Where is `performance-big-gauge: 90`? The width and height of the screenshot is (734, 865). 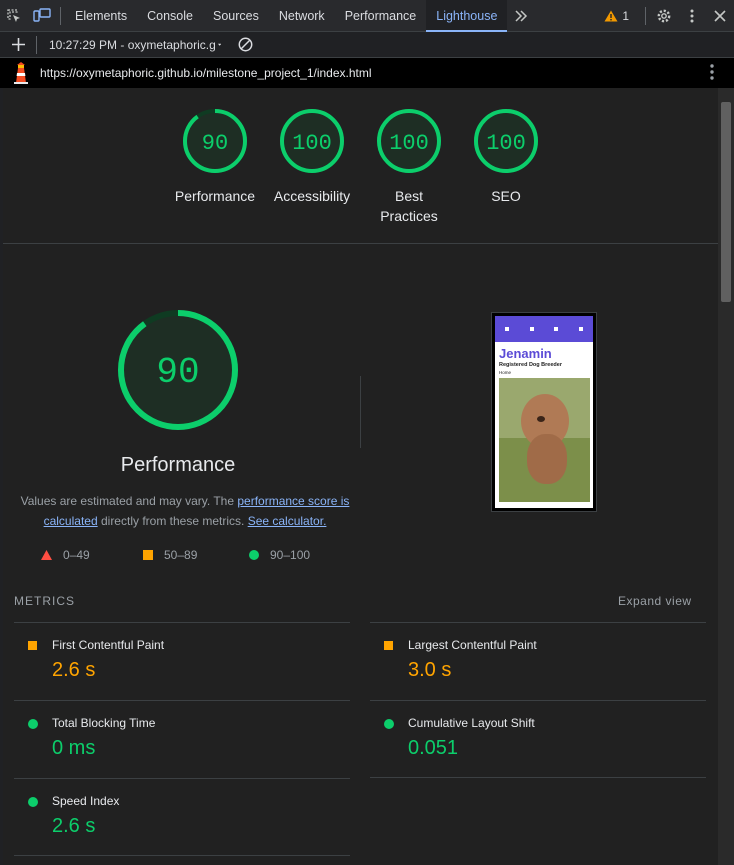
performance-big-gauge: 90 is located at coordinates (178, 372).